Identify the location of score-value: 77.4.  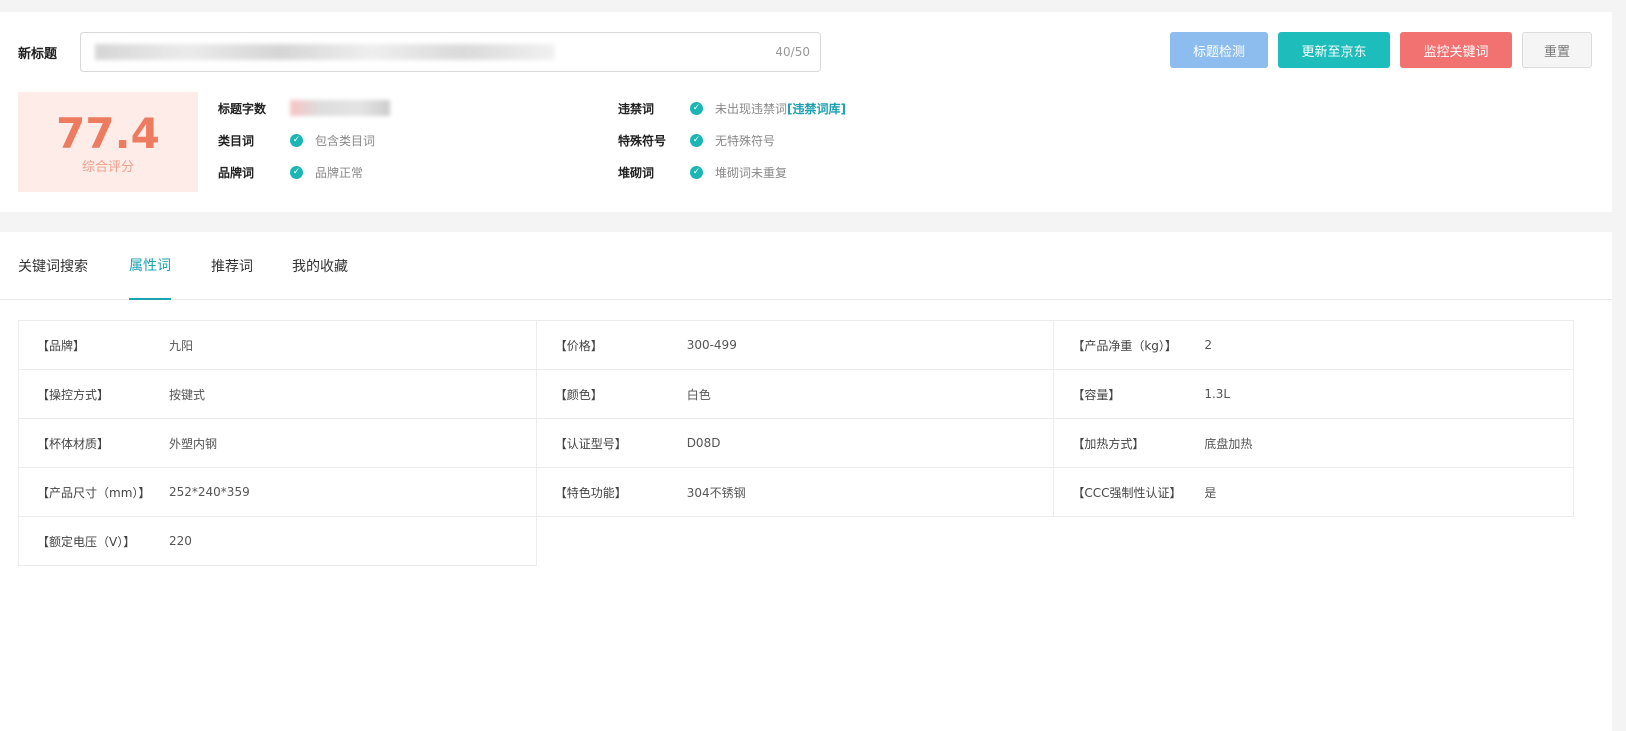
(108, 133).